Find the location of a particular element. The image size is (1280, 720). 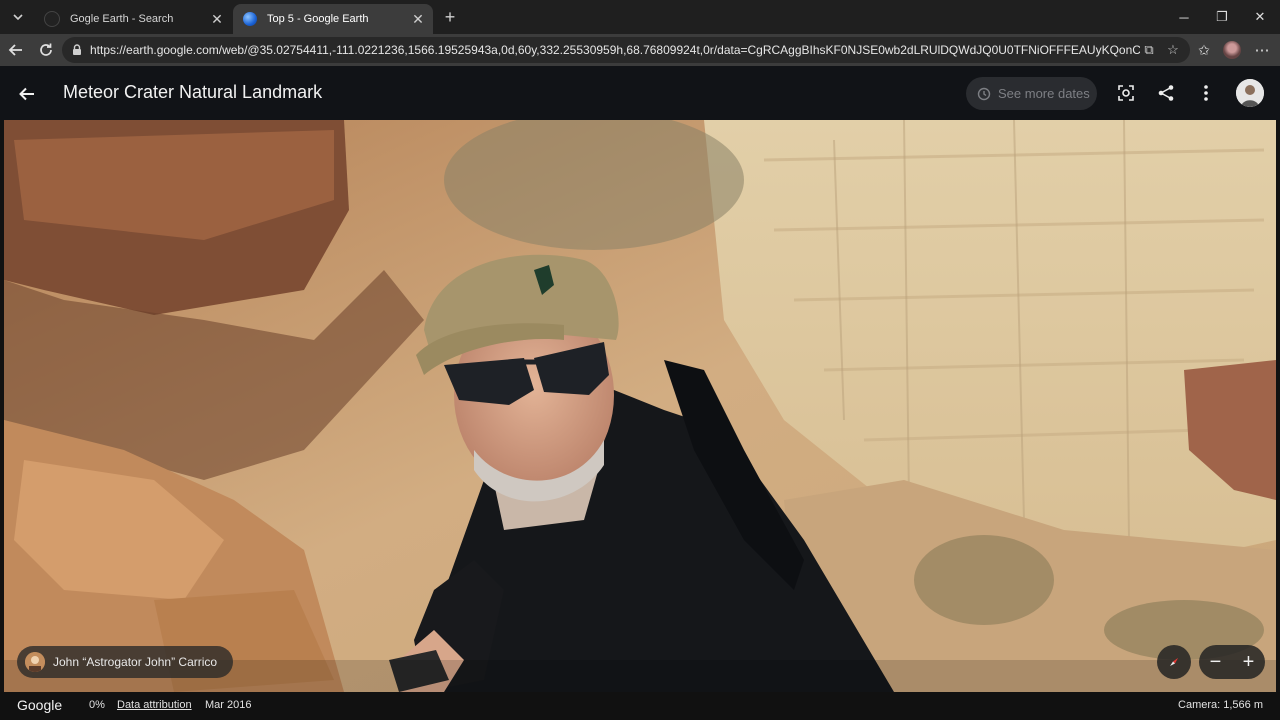

contributor-avatar is located at coordinates (35, 662).